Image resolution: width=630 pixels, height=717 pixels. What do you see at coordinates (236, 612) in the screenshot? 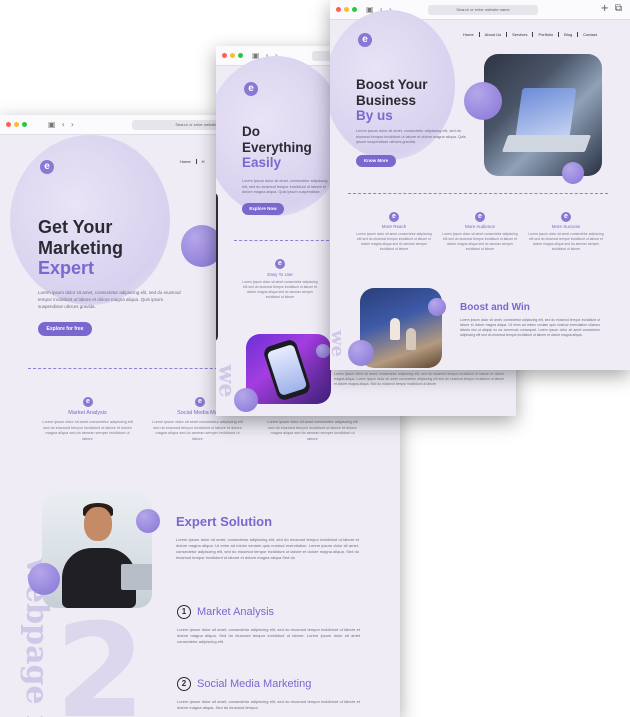
I see `step-title-1: Market Analysis` at bounding box center [236, 612].